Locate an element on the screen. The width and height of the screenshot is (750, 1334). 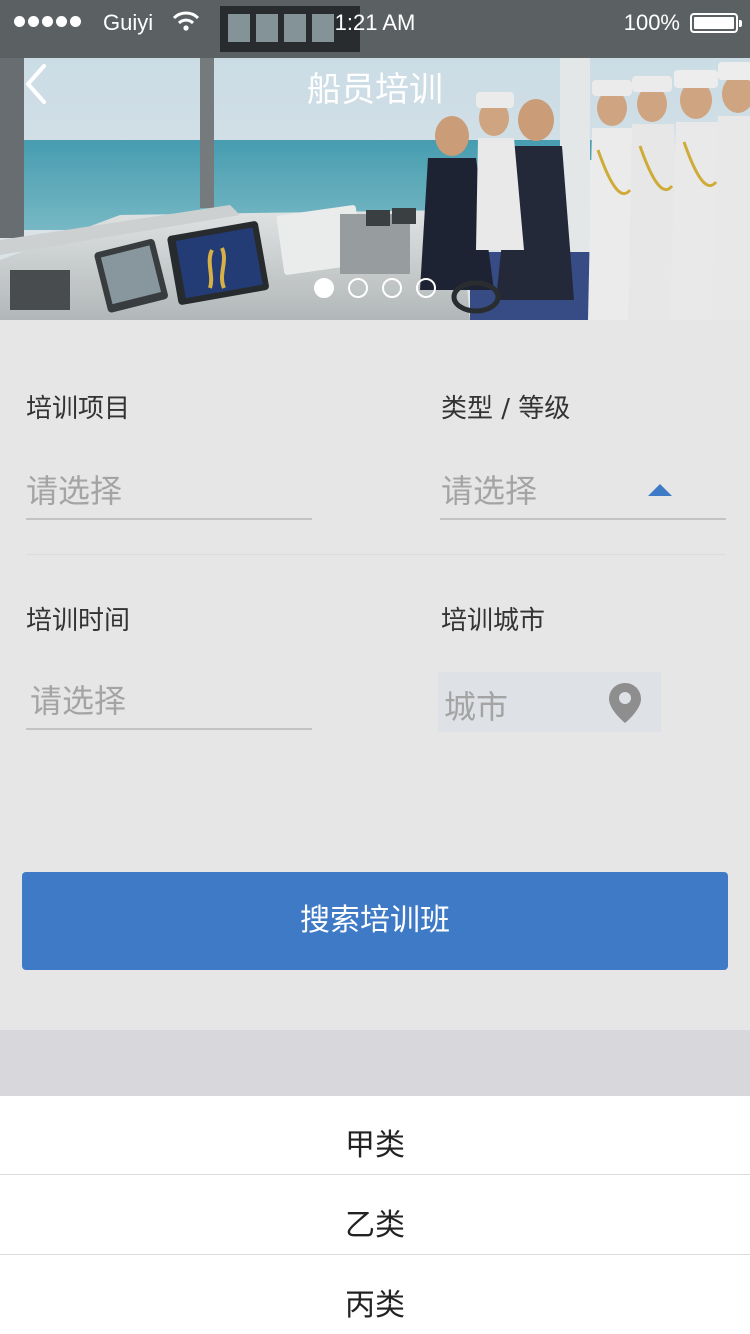
training-item-underline is located at coordinates (169, 519).